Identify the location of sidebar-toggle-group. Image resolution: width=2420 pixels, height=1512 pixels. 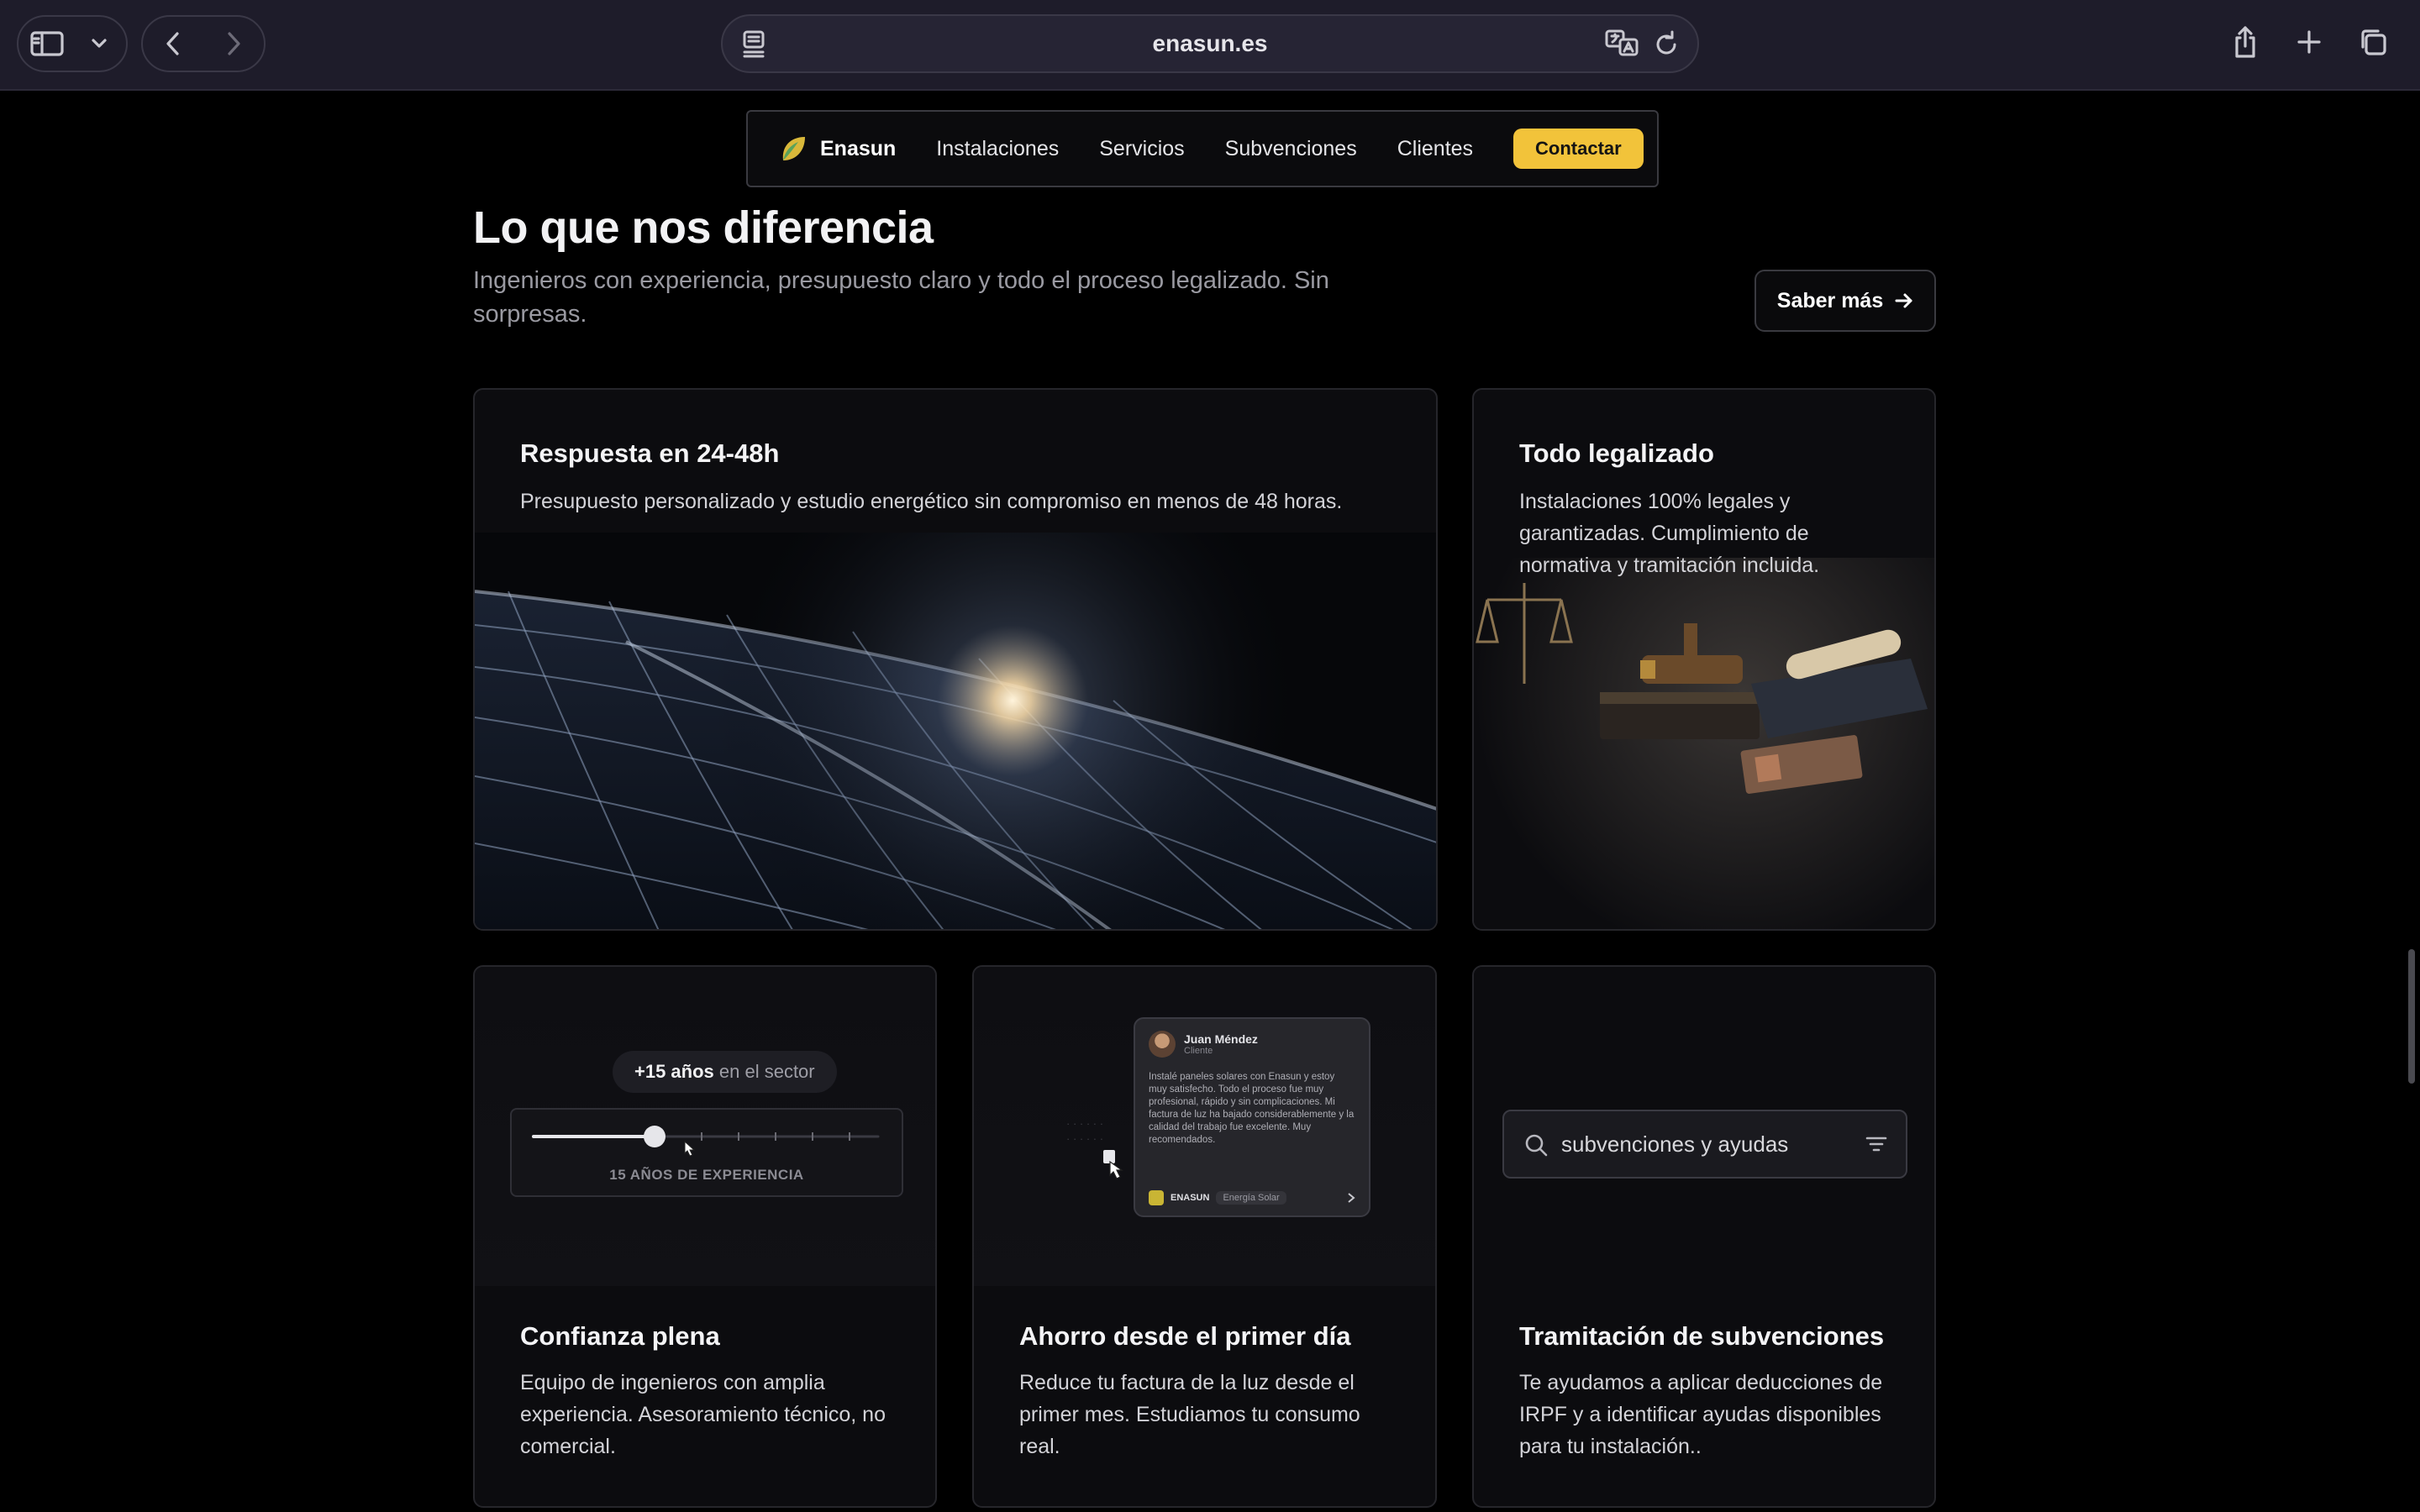
(73, 43).